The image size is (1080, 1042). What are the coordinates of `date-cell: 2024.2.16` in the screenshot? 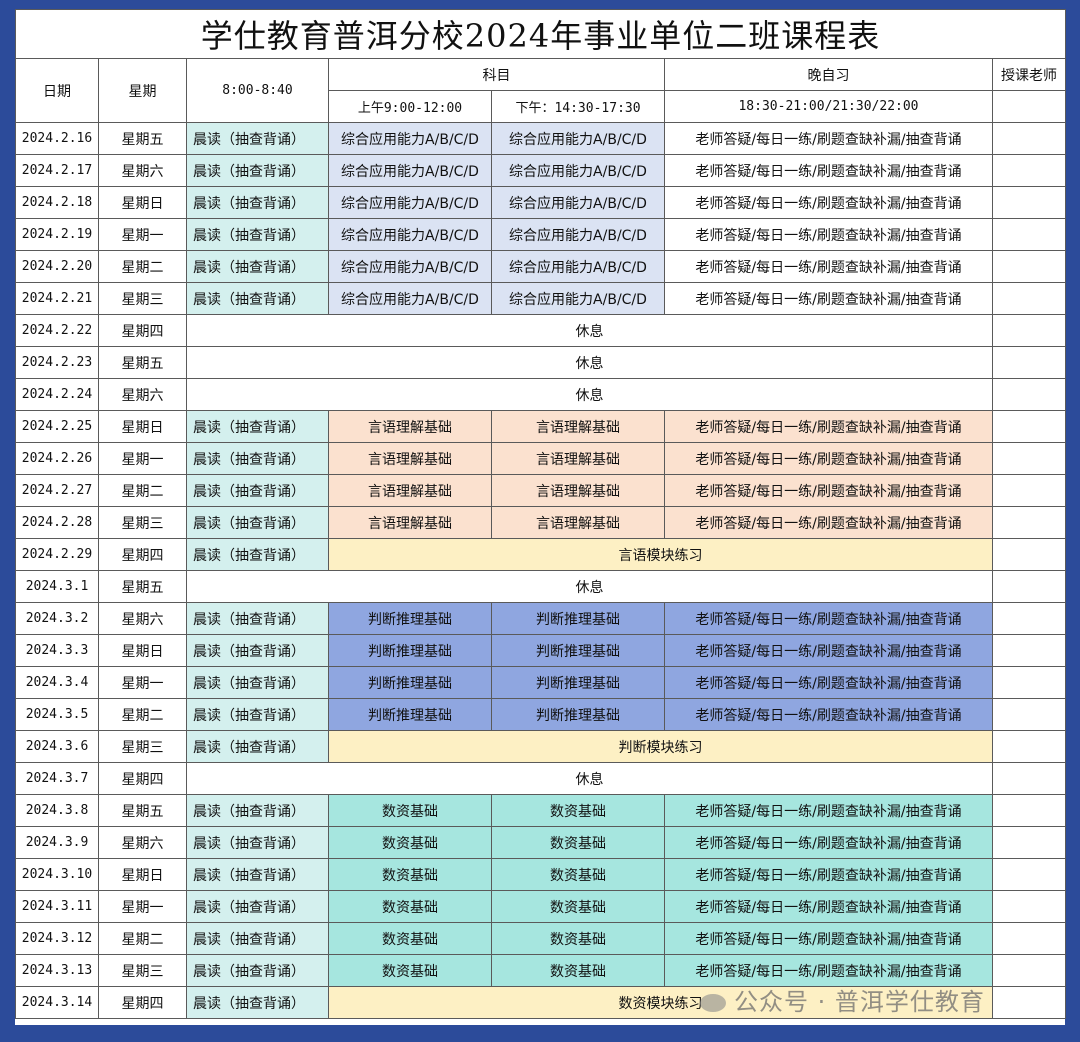 It's located at (57, 138).